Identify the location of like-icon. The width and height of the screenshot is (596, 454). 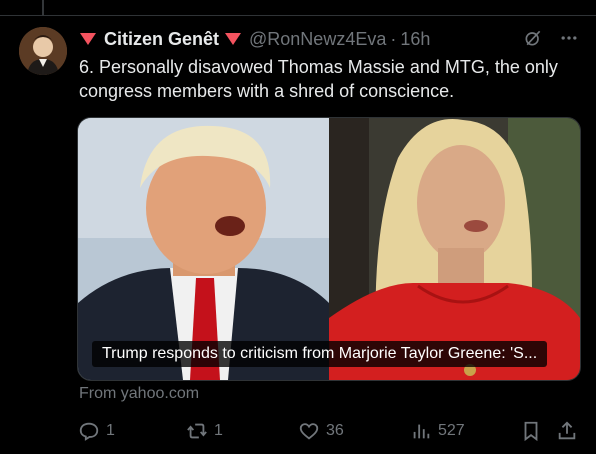
(309, 431).